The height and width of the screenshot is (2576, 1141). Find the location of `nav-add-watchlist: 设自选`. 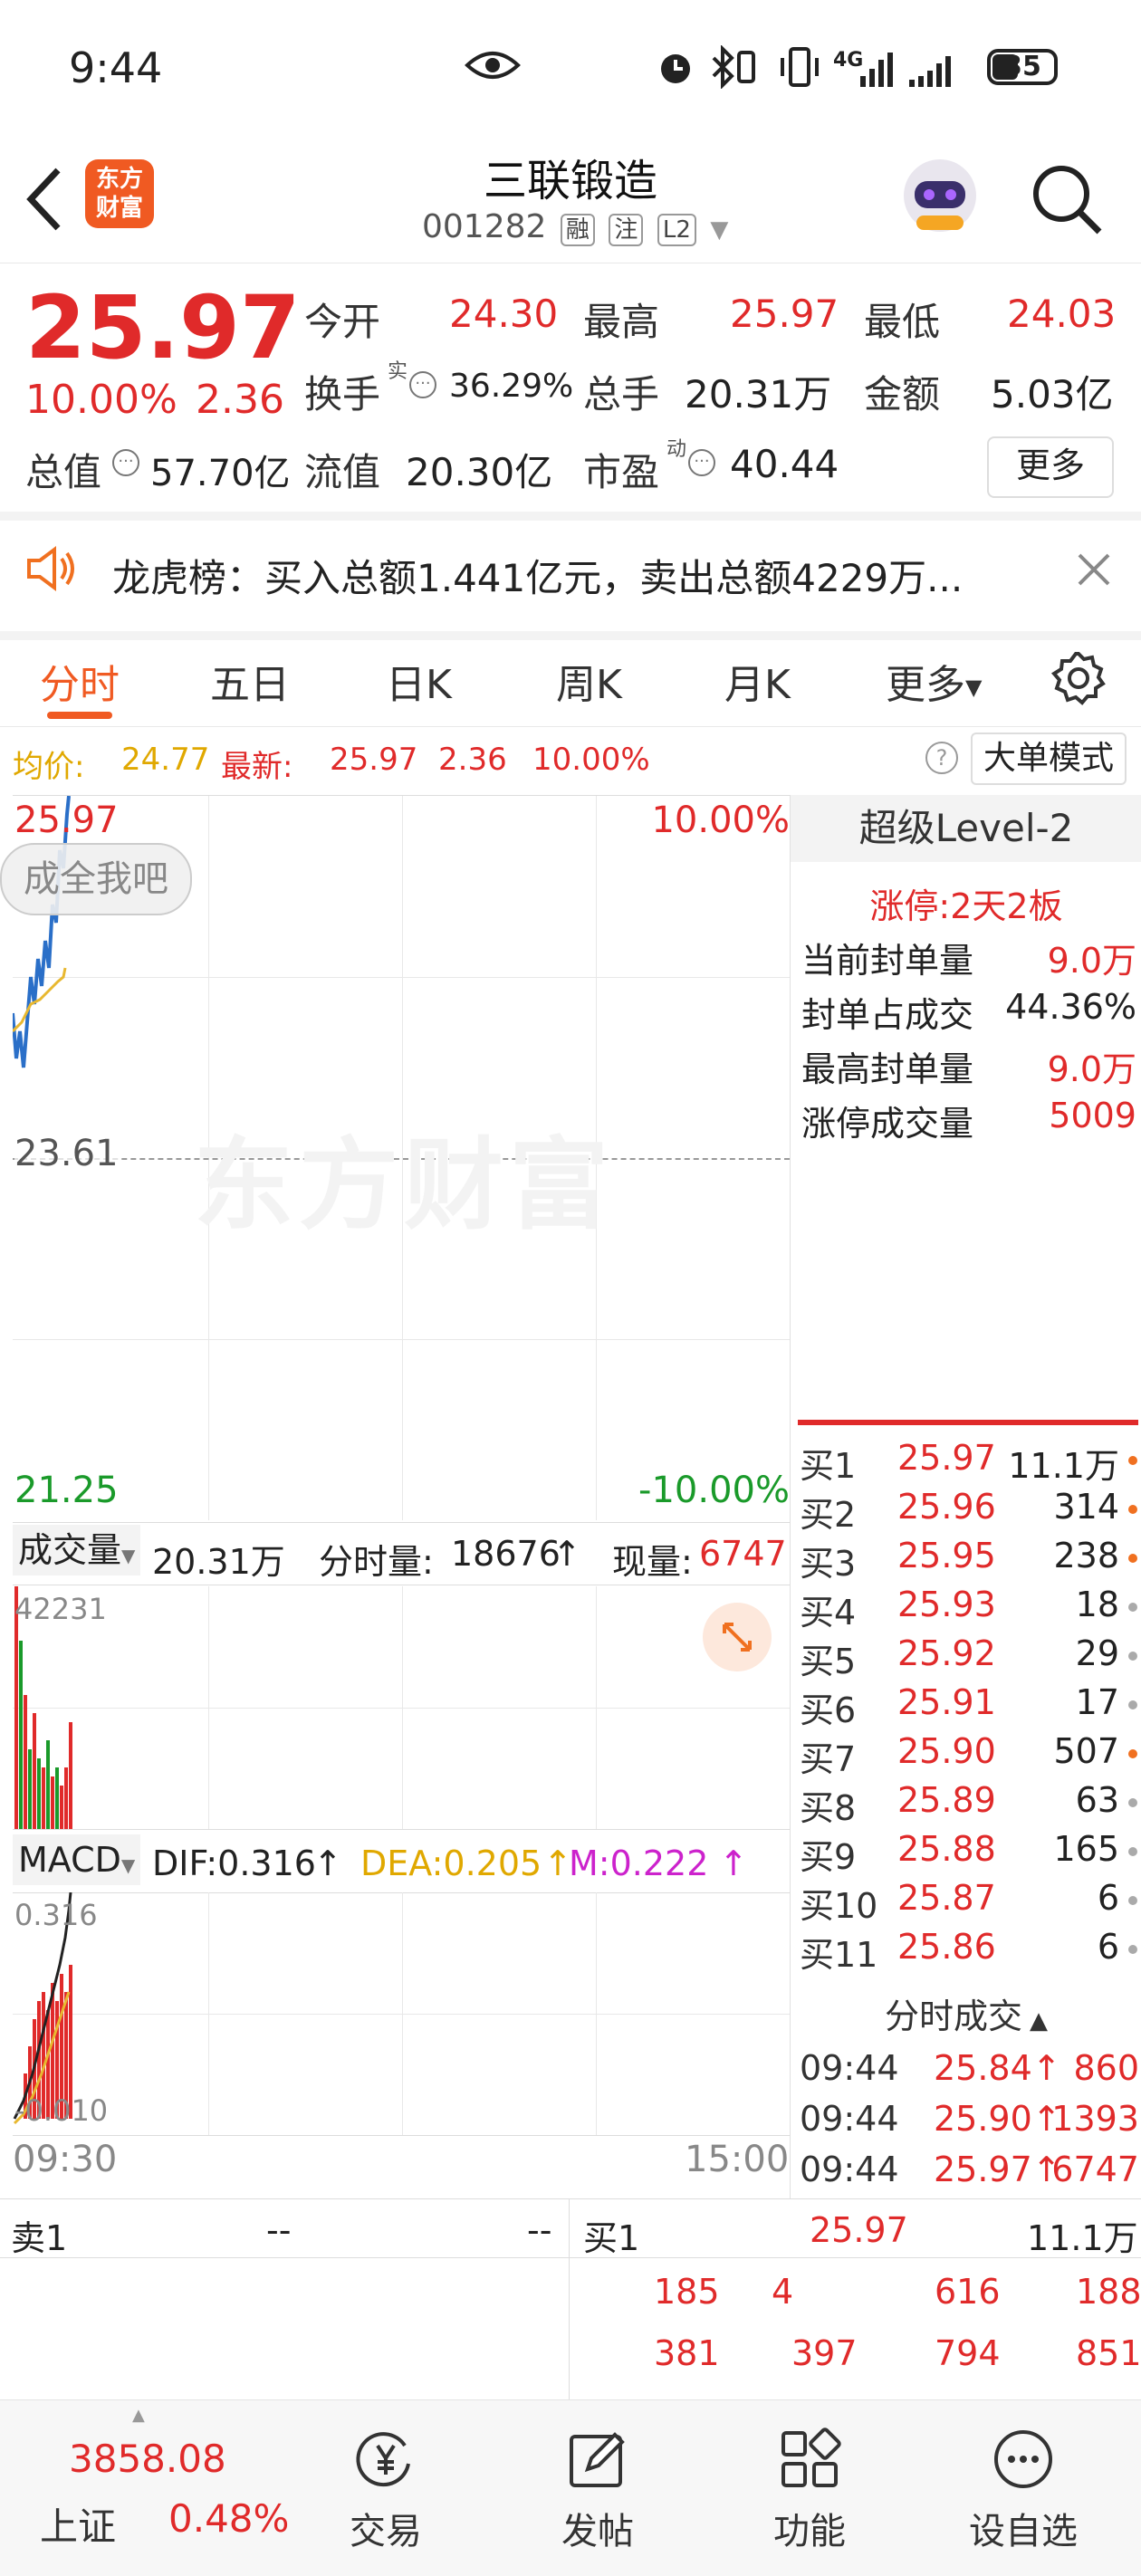

nav-add-watchlist: 设自选 is located at coordinates (1023, 2477).